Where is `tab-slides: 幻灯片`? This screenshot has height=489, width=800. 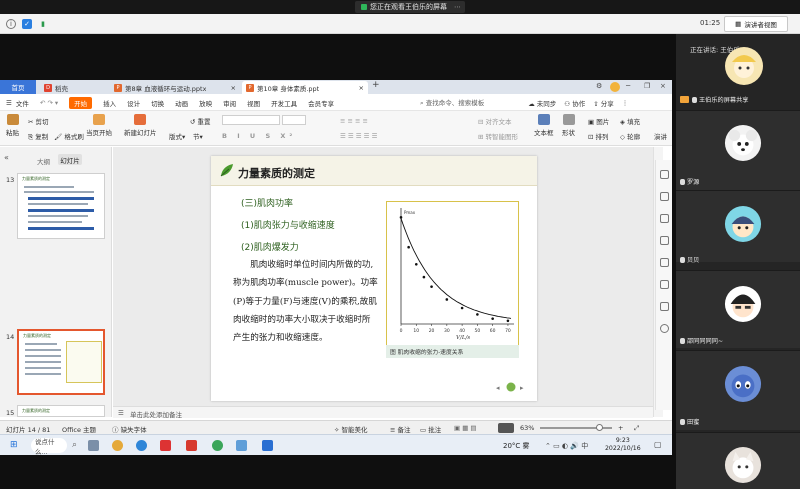 tab-slides: 幻灯片 is located at coordinates (70, 159).